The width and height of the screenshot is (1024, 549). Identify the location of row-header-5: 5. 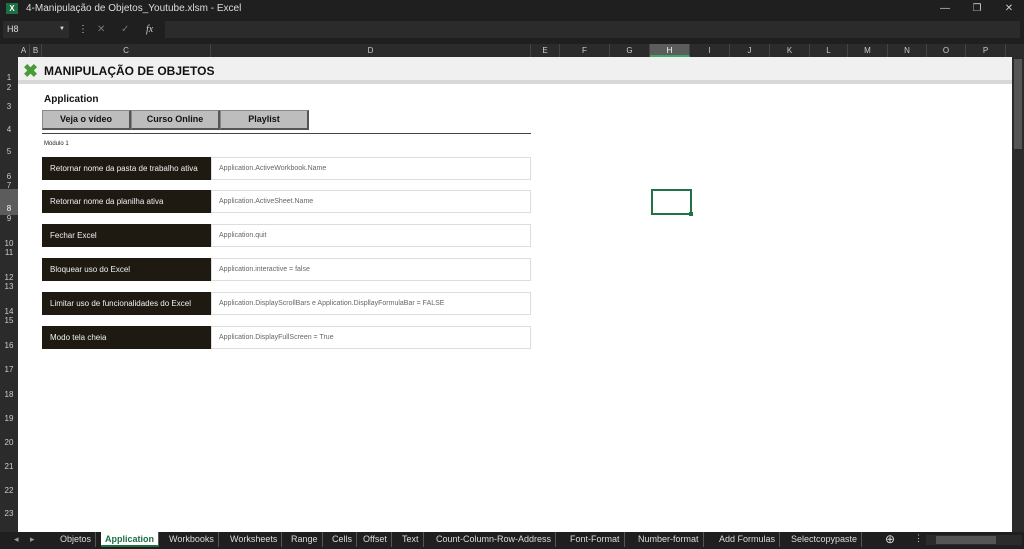
(9, 152).